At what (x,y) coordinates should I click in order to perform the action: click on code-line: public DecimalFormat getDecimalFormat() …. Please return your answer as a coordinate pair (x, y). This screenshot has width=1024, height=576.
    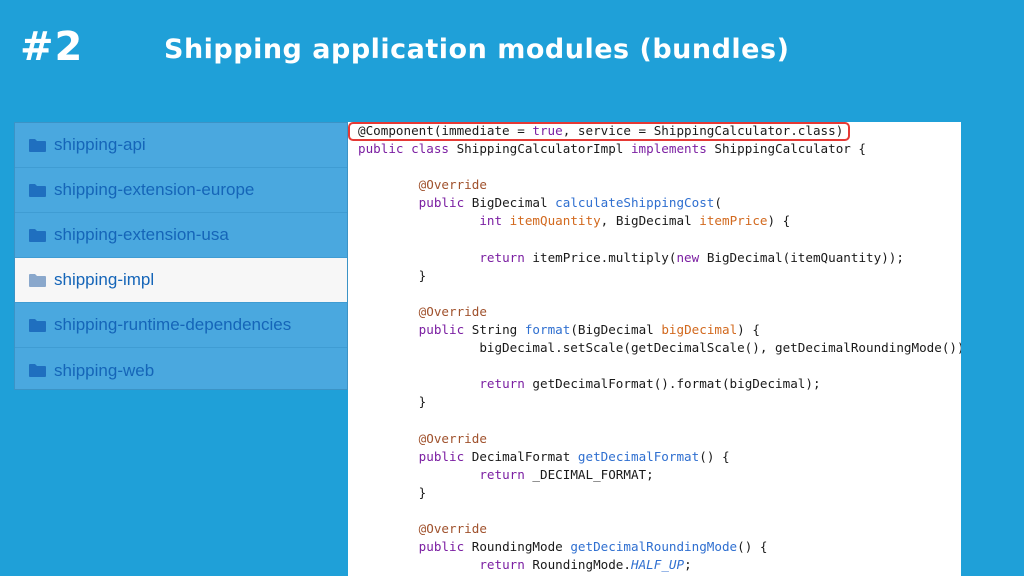
    Looking at the image, I should click on (659, 457).